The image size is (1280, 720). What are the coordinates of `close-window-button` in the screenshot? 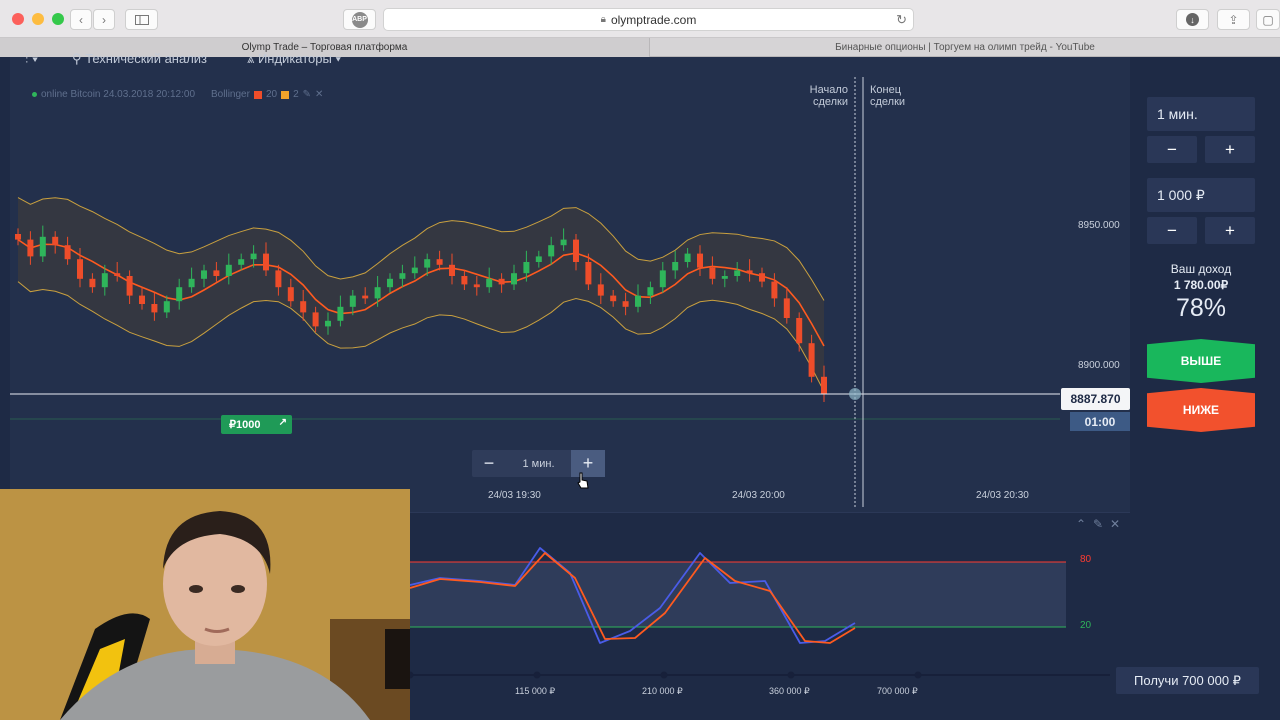 It's located at (18, 19).